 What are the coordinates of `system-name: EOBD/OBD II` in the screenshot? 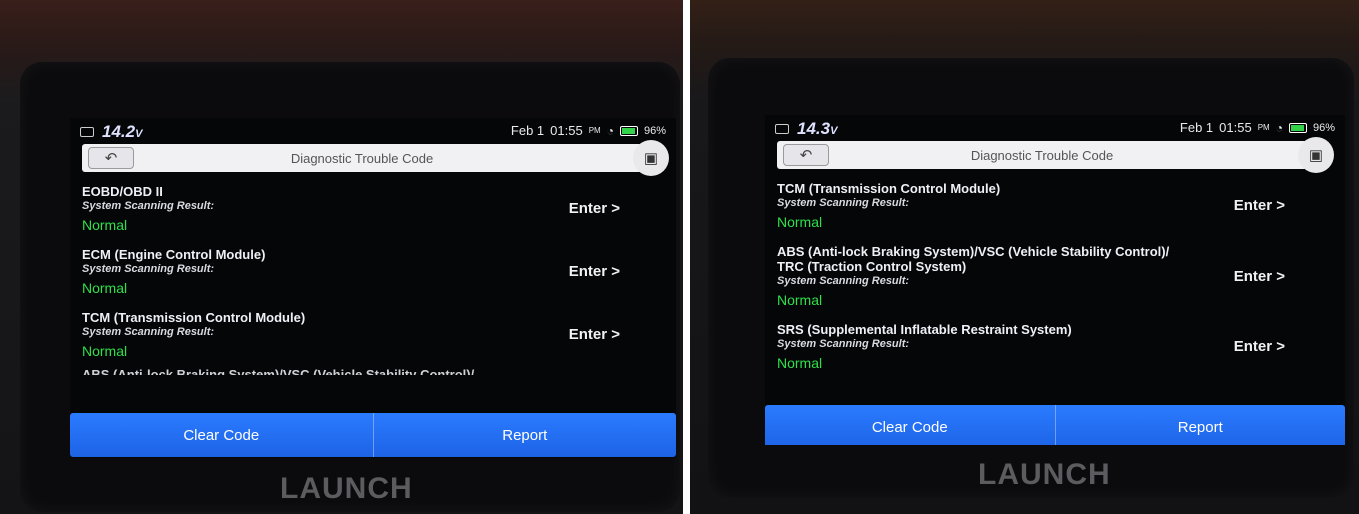 It's located at (122, 191).